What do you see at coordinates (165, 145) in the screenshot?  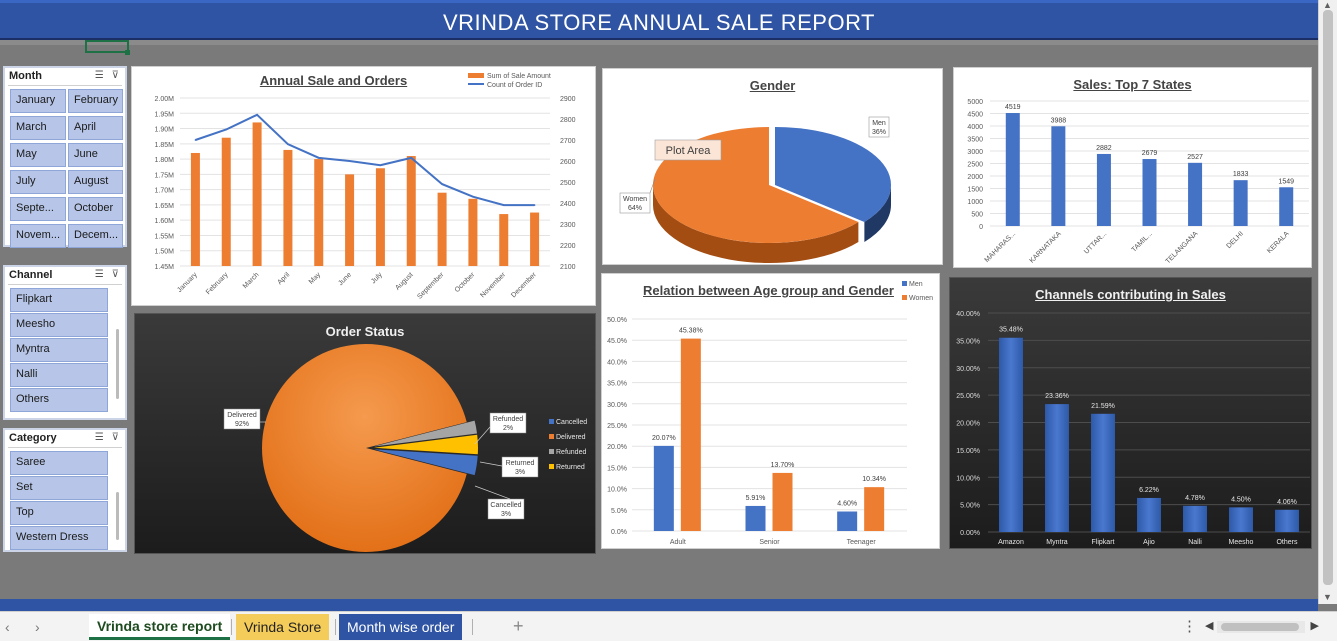 I see `y-left-tick-label: 1.85M` at bounding box center [165, 145].